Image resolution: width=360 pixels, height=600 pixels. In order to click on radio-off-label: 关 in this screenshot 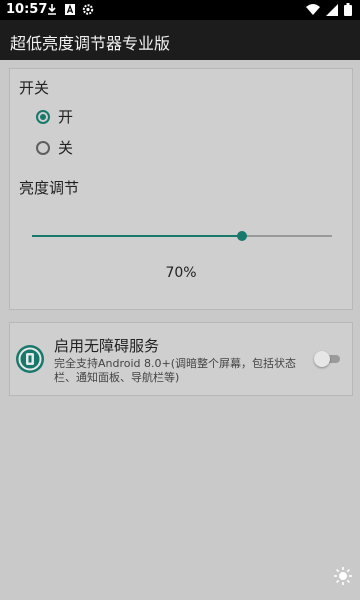, I will do `click(66, 148)`.